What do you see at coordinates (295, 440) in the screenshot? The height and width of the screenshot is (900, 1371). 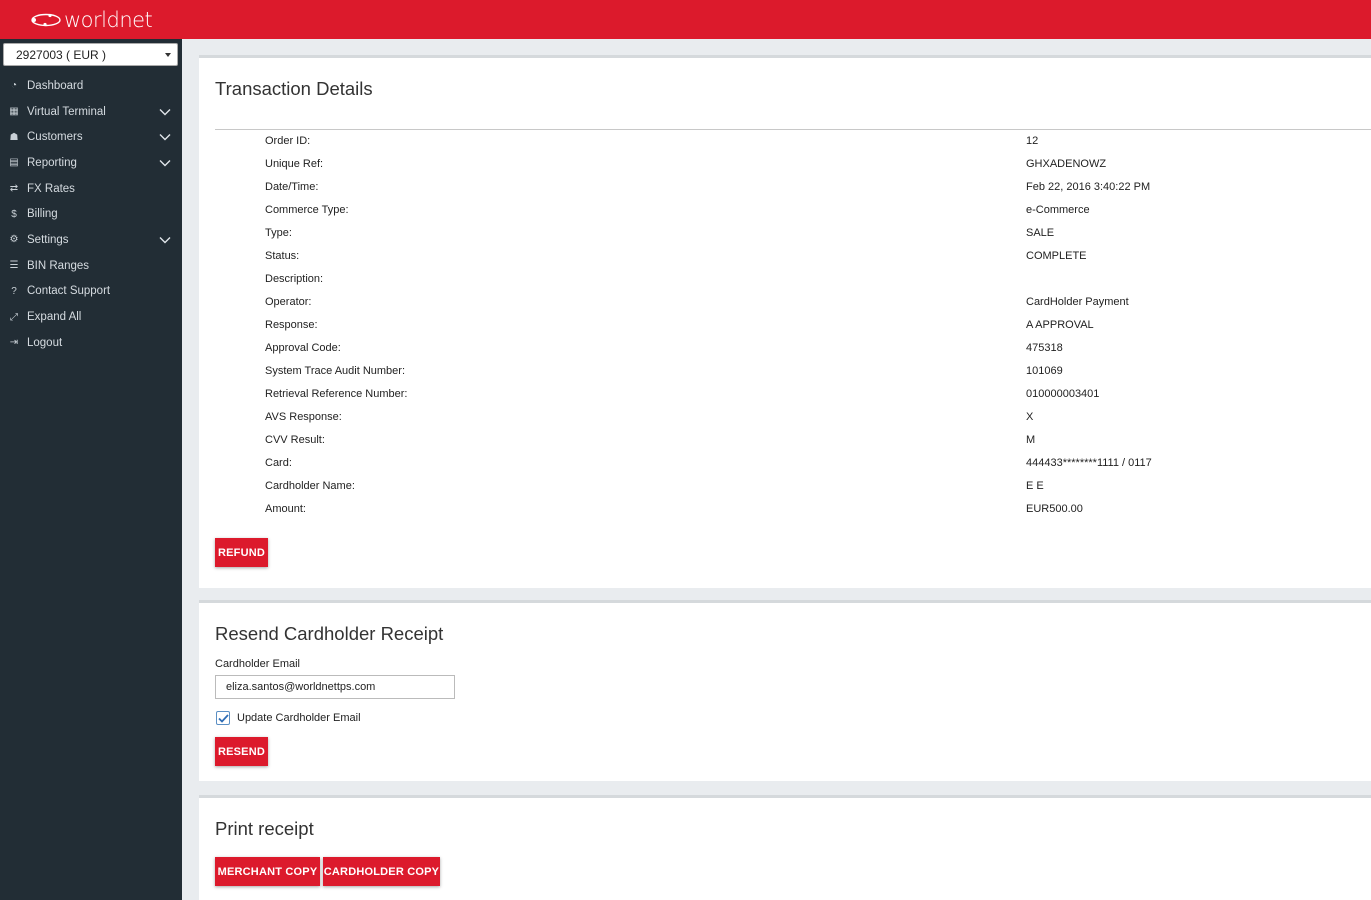 I see `detail-label: CVV Result:` at bounding box center [295, 440].